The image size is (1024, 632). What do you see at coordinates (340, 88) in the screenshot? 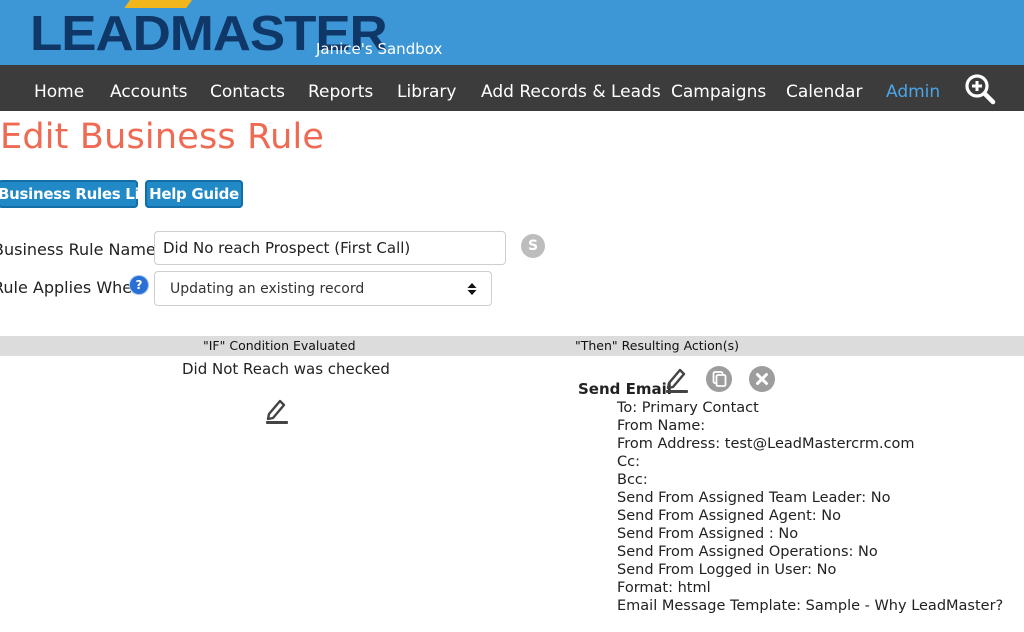
I see `nav-reports: Reports` at bounding box center [340, 88].